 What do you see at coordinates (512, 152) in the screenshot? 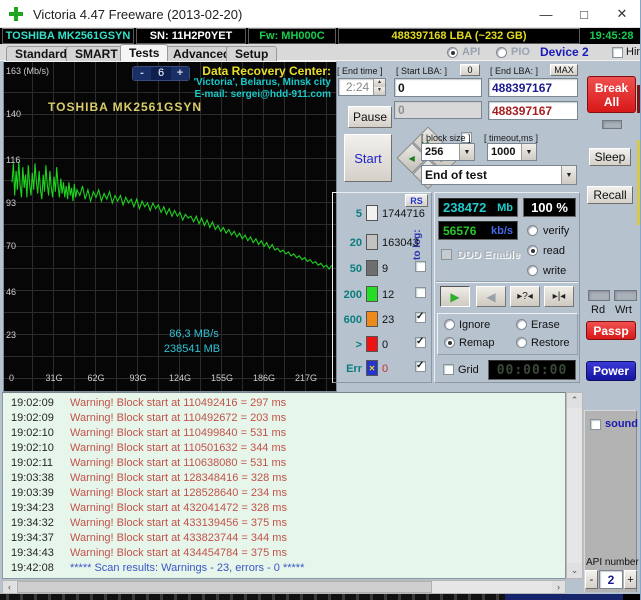
I see `timeout-dropdown: 1000 ▼` at bounding box center [512, 152].